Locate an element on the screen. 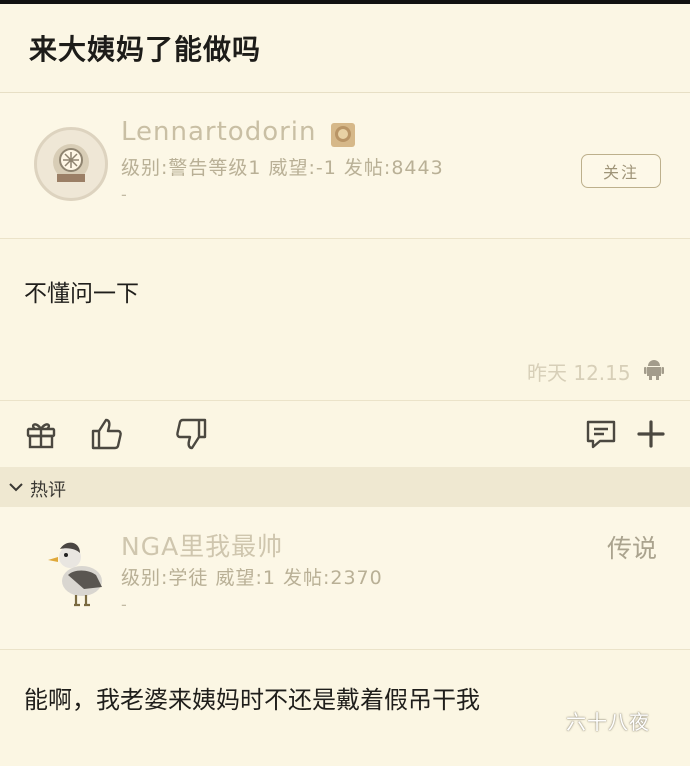  post-actions is located at coordinates (345, 433).